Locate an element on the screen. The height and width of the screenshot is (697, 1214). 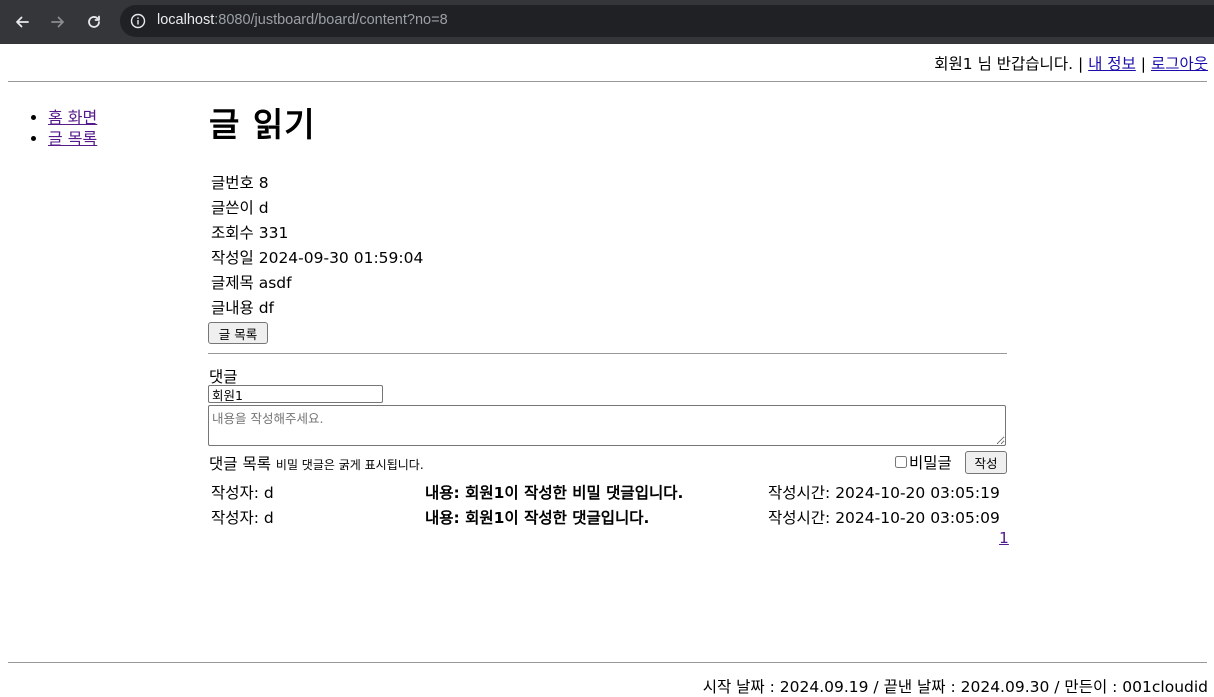
home-link: 홈 화면 is located at coordinates (72, 117).